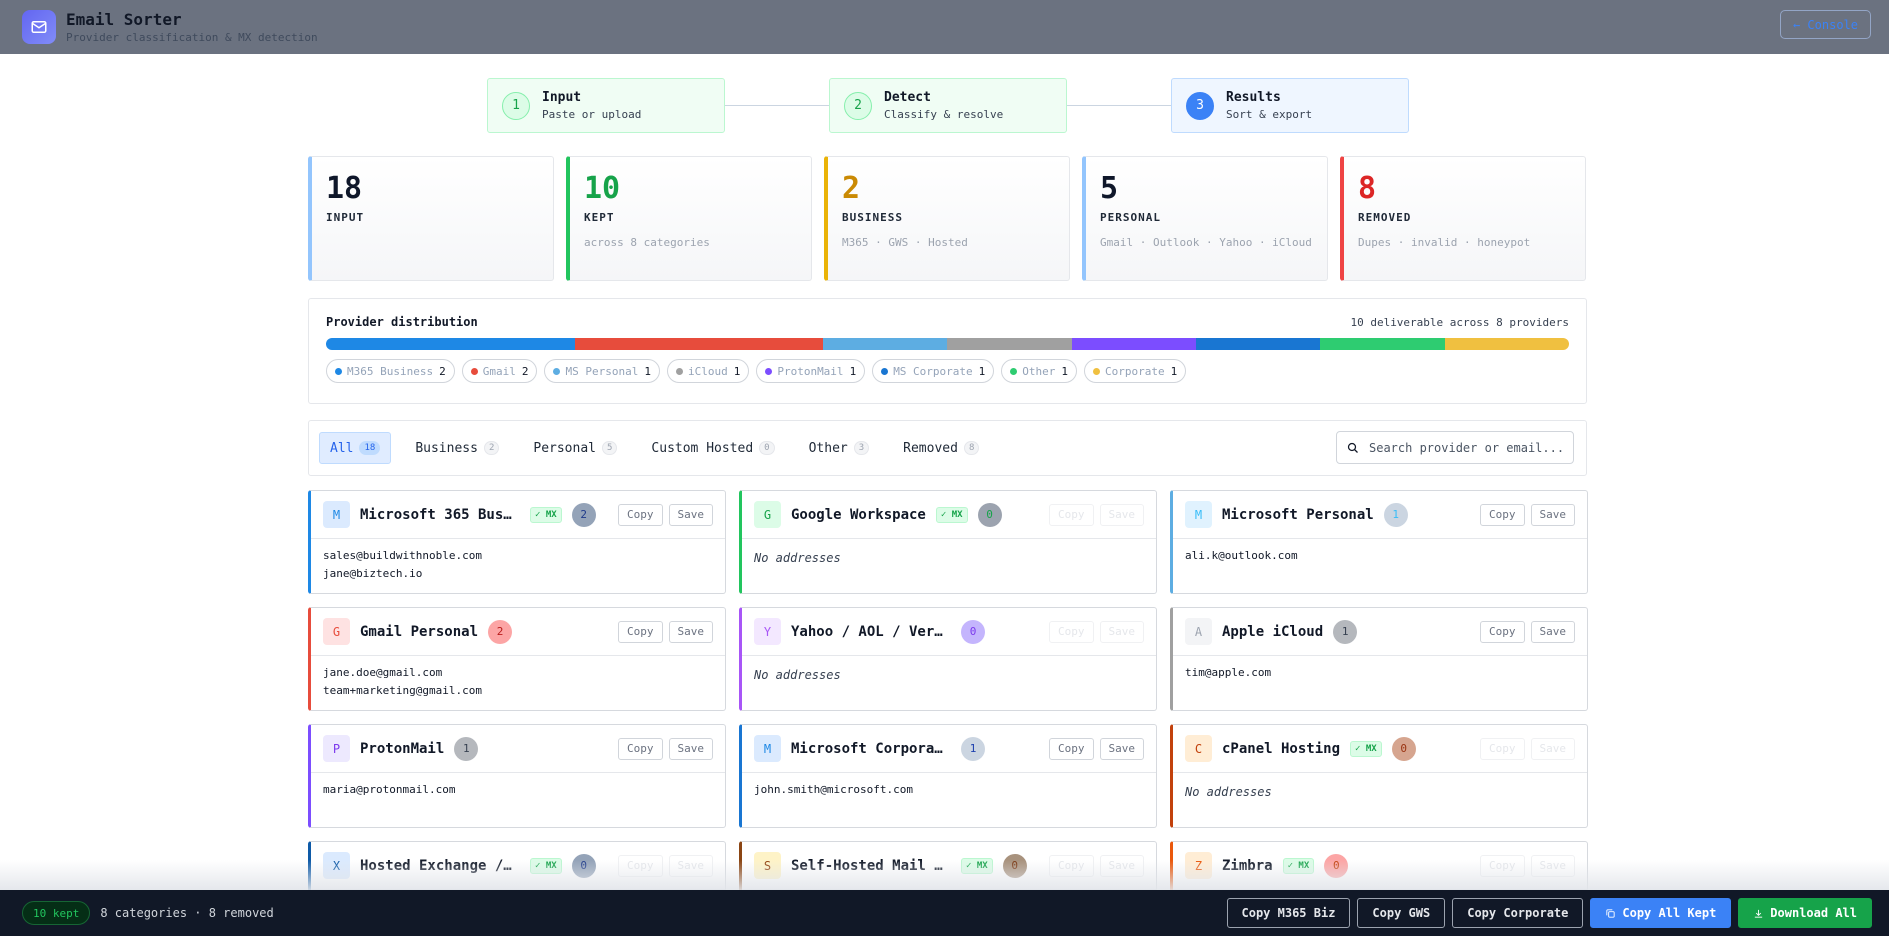 The image size is (1889, 936). I want to click on legend-chip: M365 Business 2, so click(390, 371).